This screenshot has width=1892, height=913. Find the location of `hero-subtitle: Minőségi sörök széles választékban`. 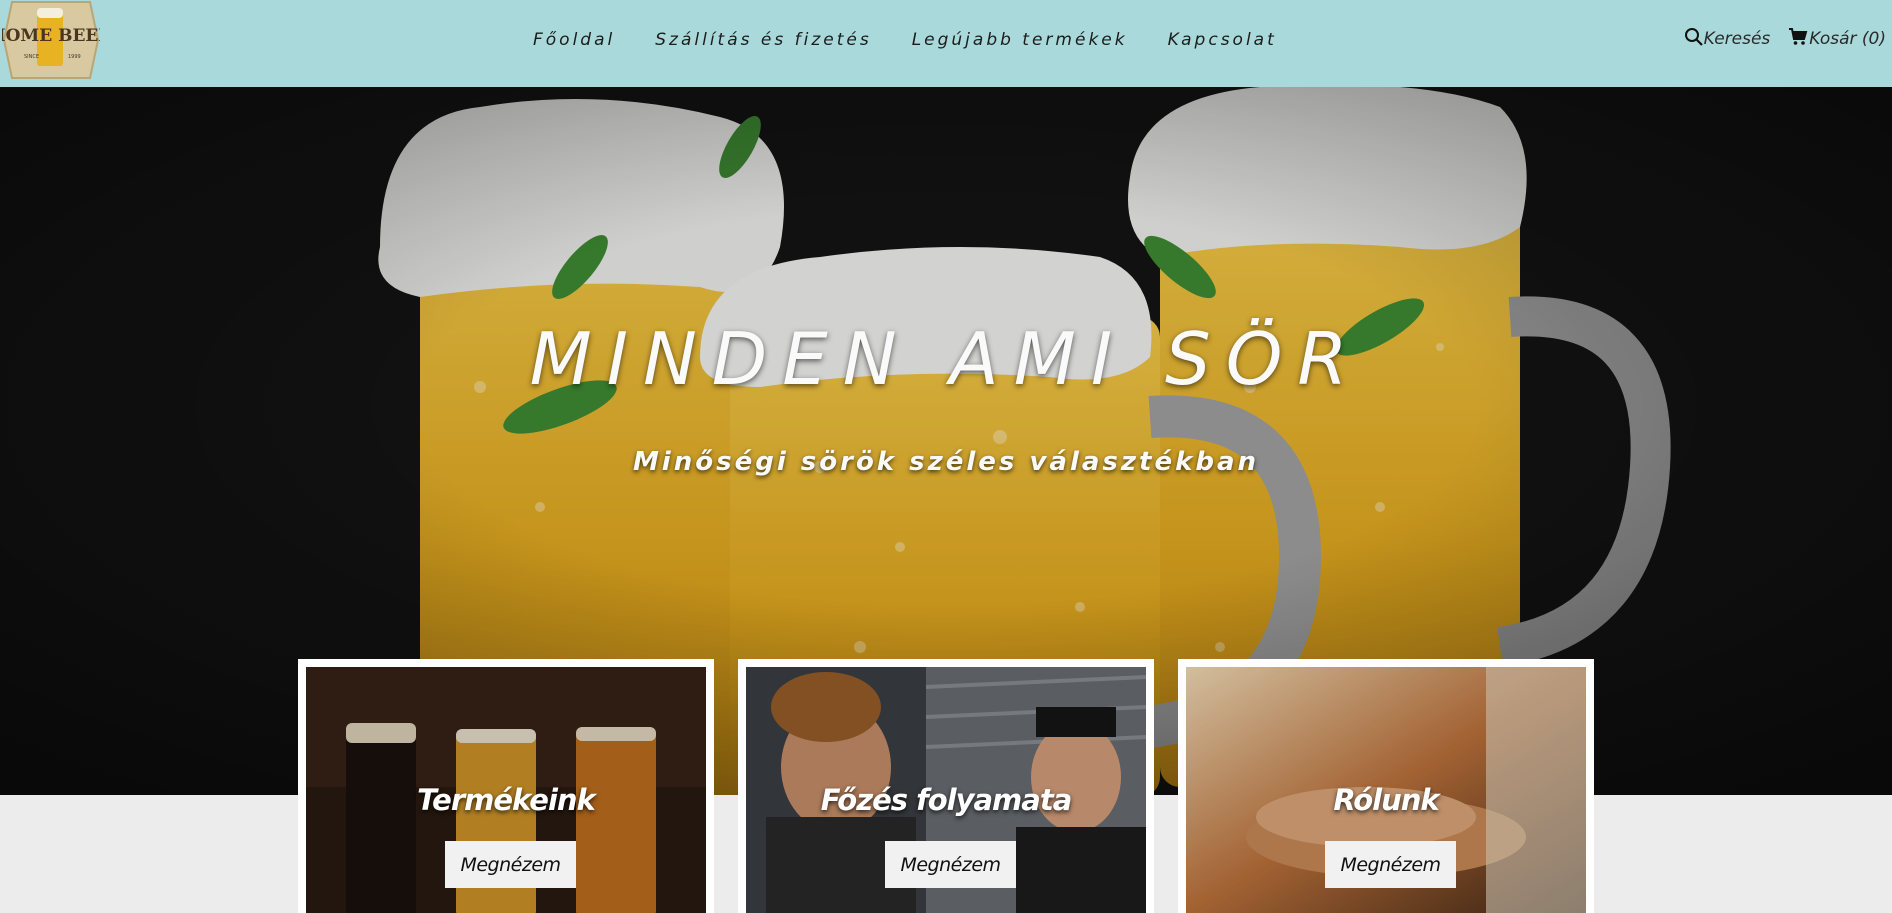

hero-subtitle: Minőségi sörök széles választékban is located at coordinates (946, 462).